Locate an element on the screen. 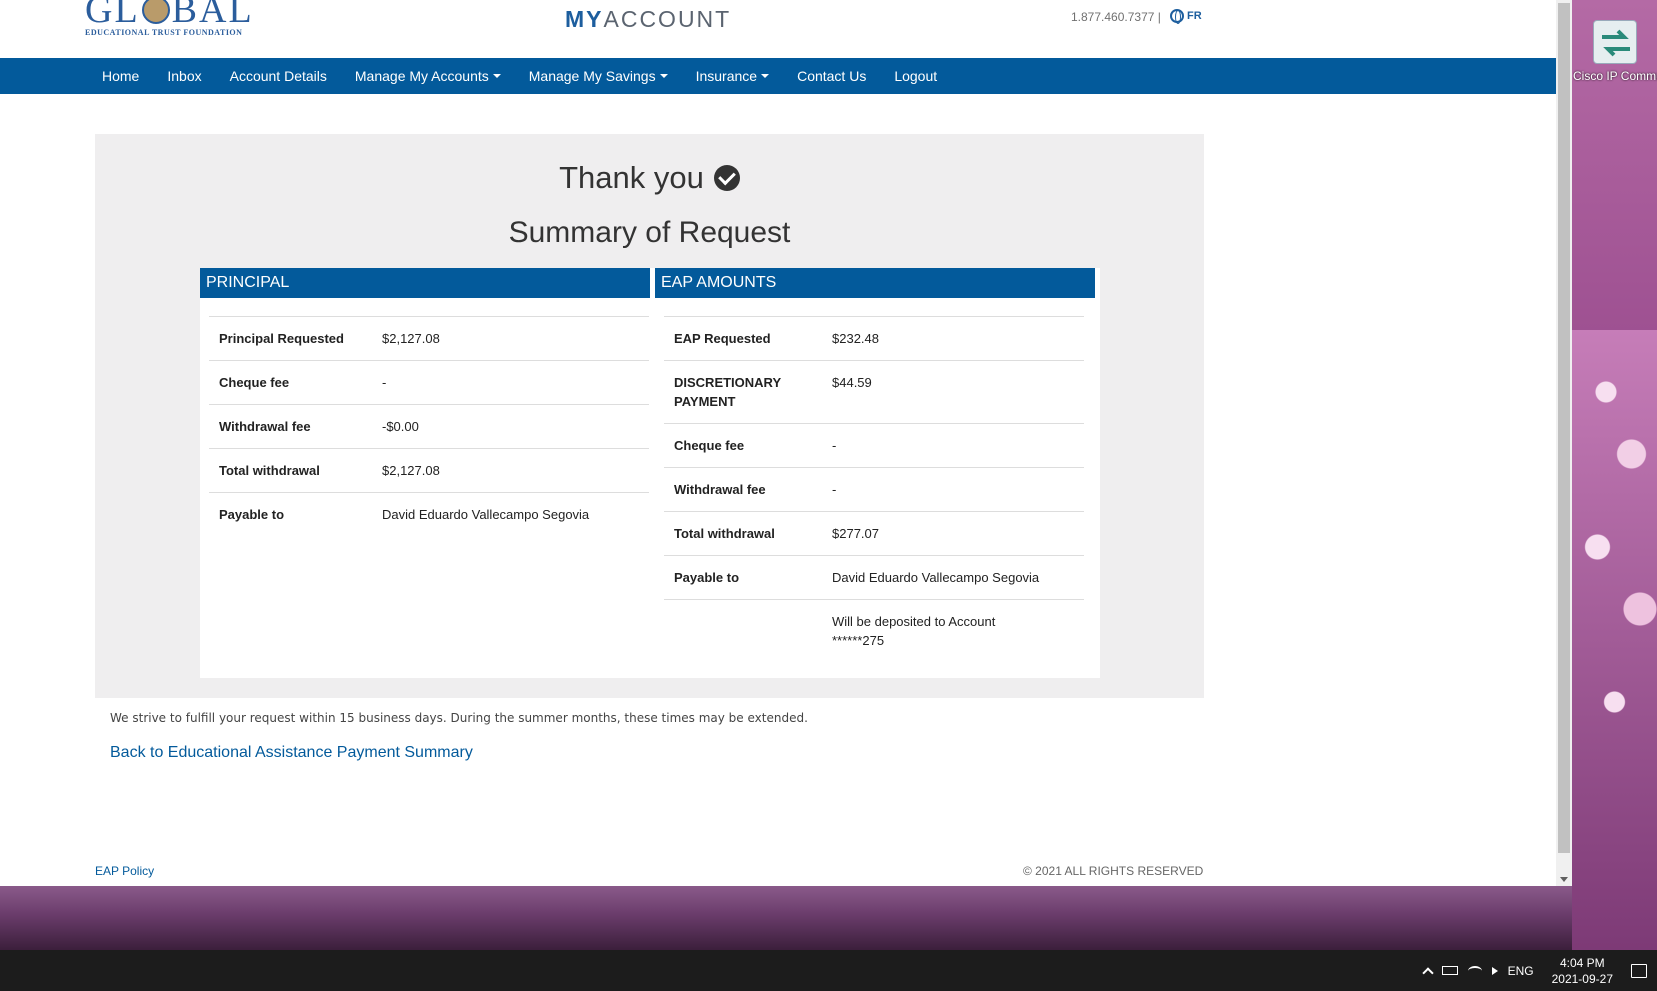 Image resolution: width=1657 pixels, height=991 pixels. page-scrollbar is located at coordinates (1564, 443).